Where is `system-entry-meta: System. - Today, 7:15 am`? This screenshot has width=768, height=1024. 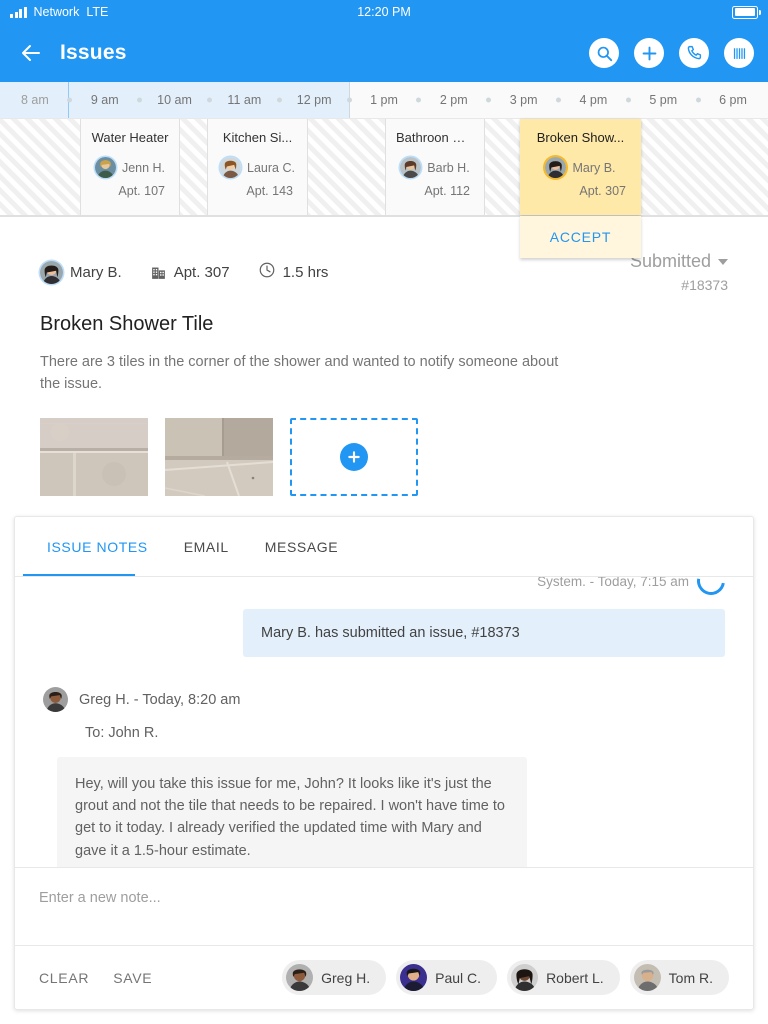 system-entry-meta: System. - Today, 7:15 am is located at coordinates (613, 583).